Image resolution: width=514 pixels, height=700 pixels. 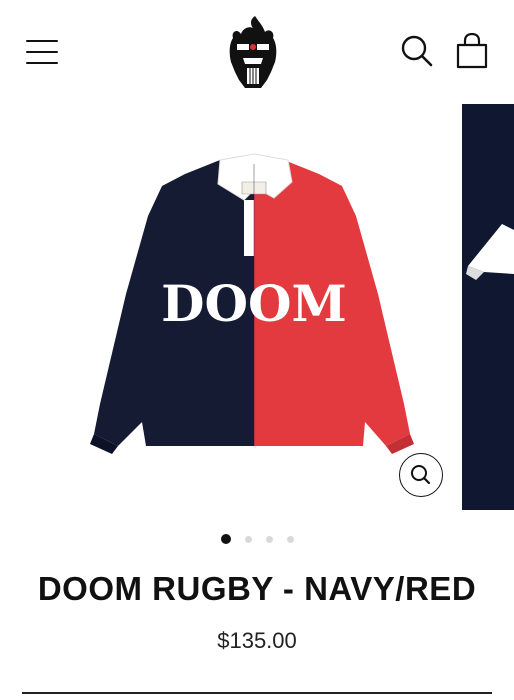 What do you see at coordinates (490, 252) in the screenshot?
I see `next-slide-image` at bounding box center [490, 252].